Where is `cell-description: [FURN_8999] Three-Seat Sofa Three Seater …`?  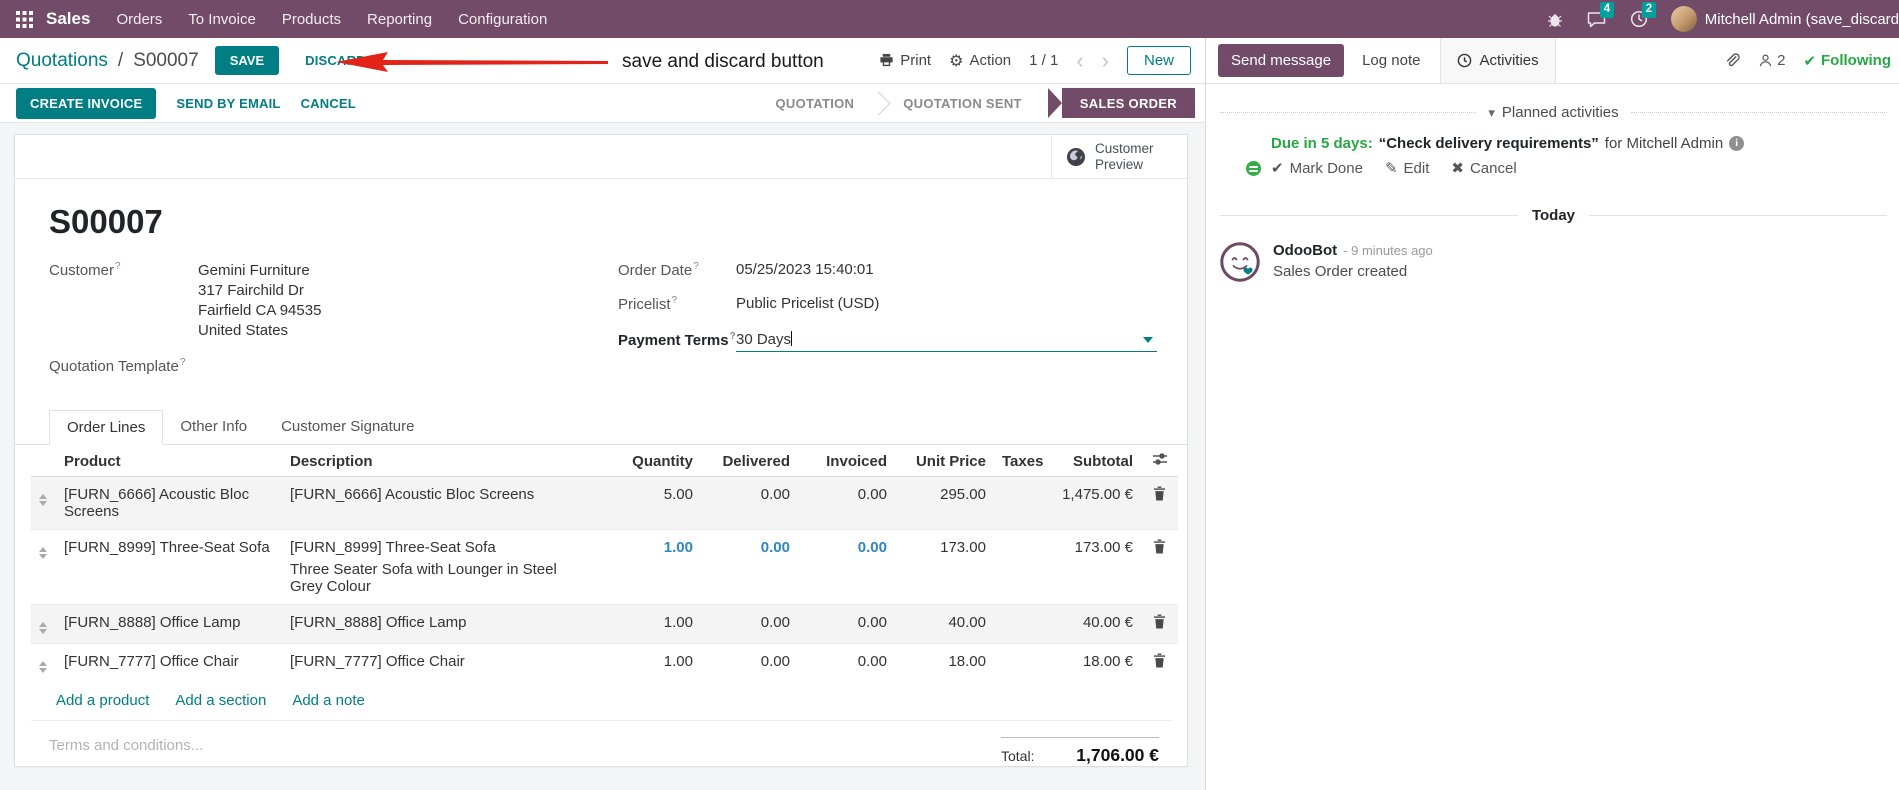 cell-description: [FURN_8999] Three-Seat Sofa Three Seater … is located at coordinates (424, 567).